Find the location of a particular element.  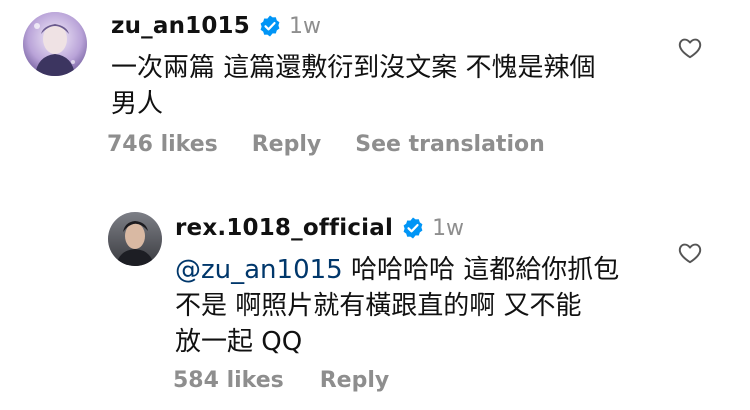

comment-header: zu_an1015 1w is located at coordinates (216, 26).